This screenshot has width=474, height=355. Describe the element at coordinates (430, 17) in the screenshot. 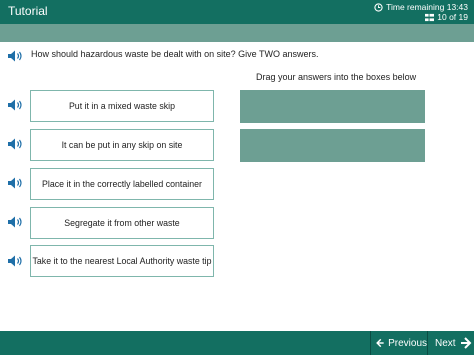

I see `question-count-icon` at that location.